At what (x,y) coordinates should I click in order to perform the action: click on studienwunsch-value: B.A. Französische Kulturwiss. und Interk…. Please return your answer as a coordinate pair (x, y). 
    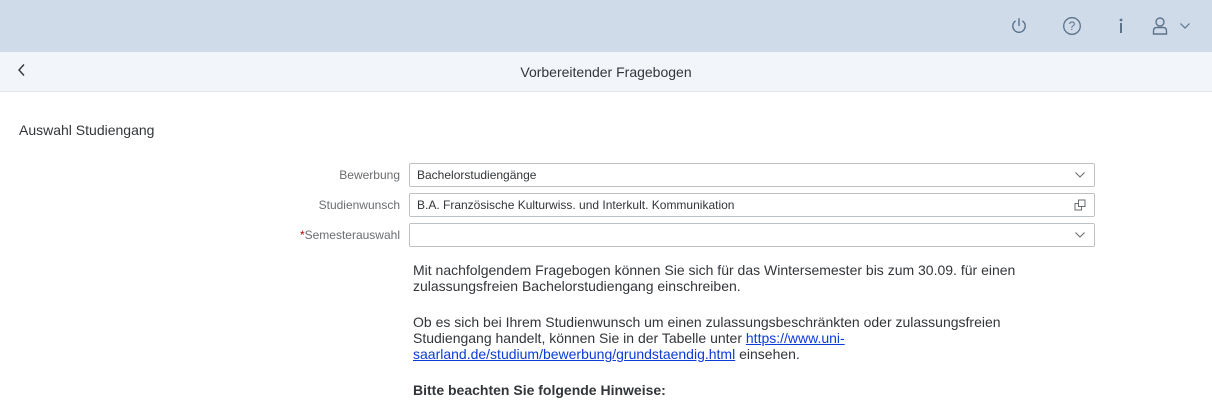
    Looking at the image, I should click on (576, 205).